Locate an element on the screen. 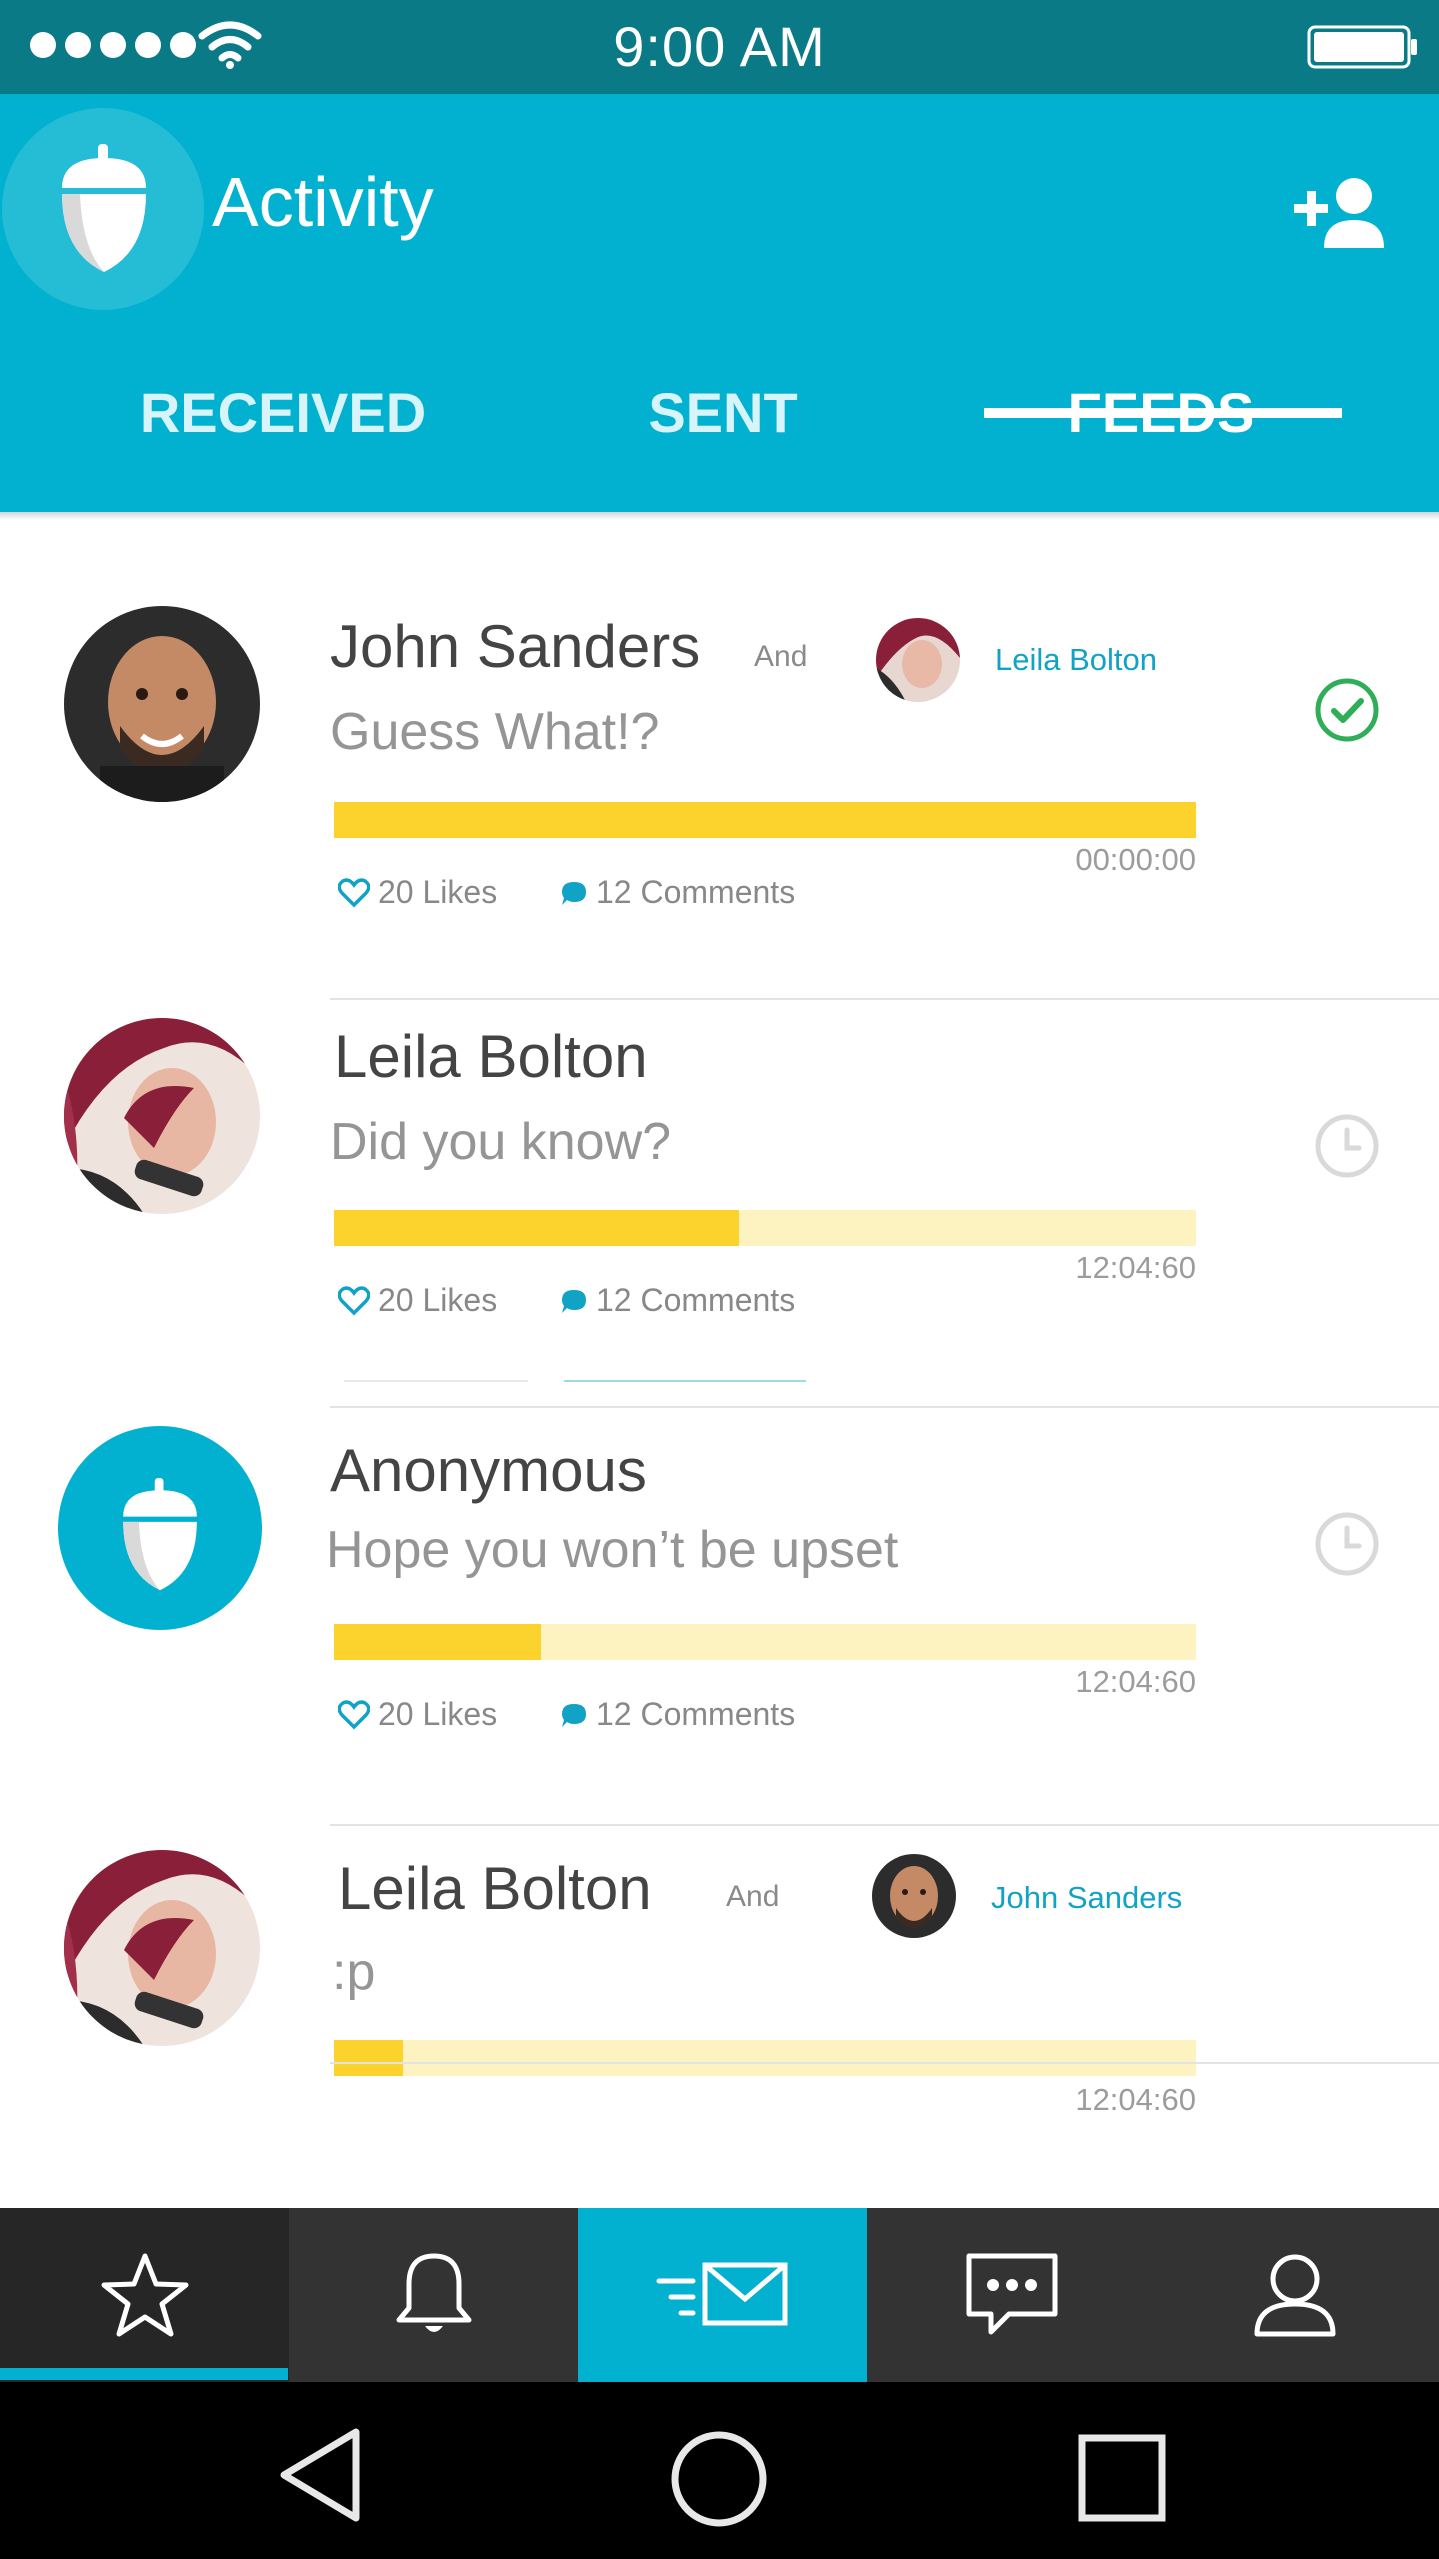 This screenshot has width=1439, height=2559. profile-icon is located at coordinates (1294, 2295).